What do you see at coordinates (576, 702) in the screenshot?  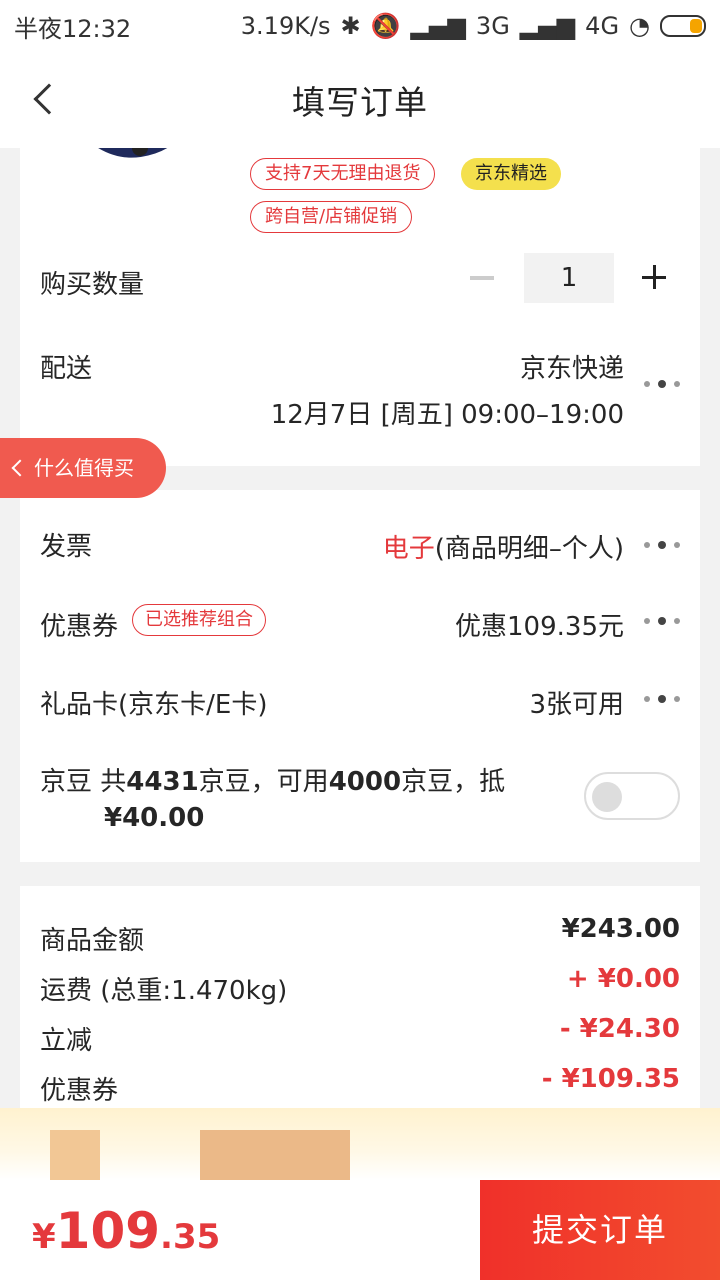 I see `giftcard-value: 3张可用` at bounding box center [576, 702].